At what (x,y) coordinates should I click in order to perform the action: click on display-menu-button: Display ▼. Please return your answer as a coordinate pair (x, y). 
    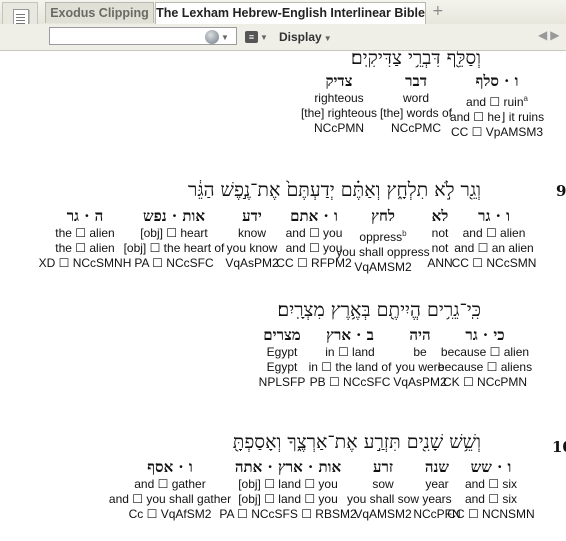
    Looking at the image, I should click on (309, 37).